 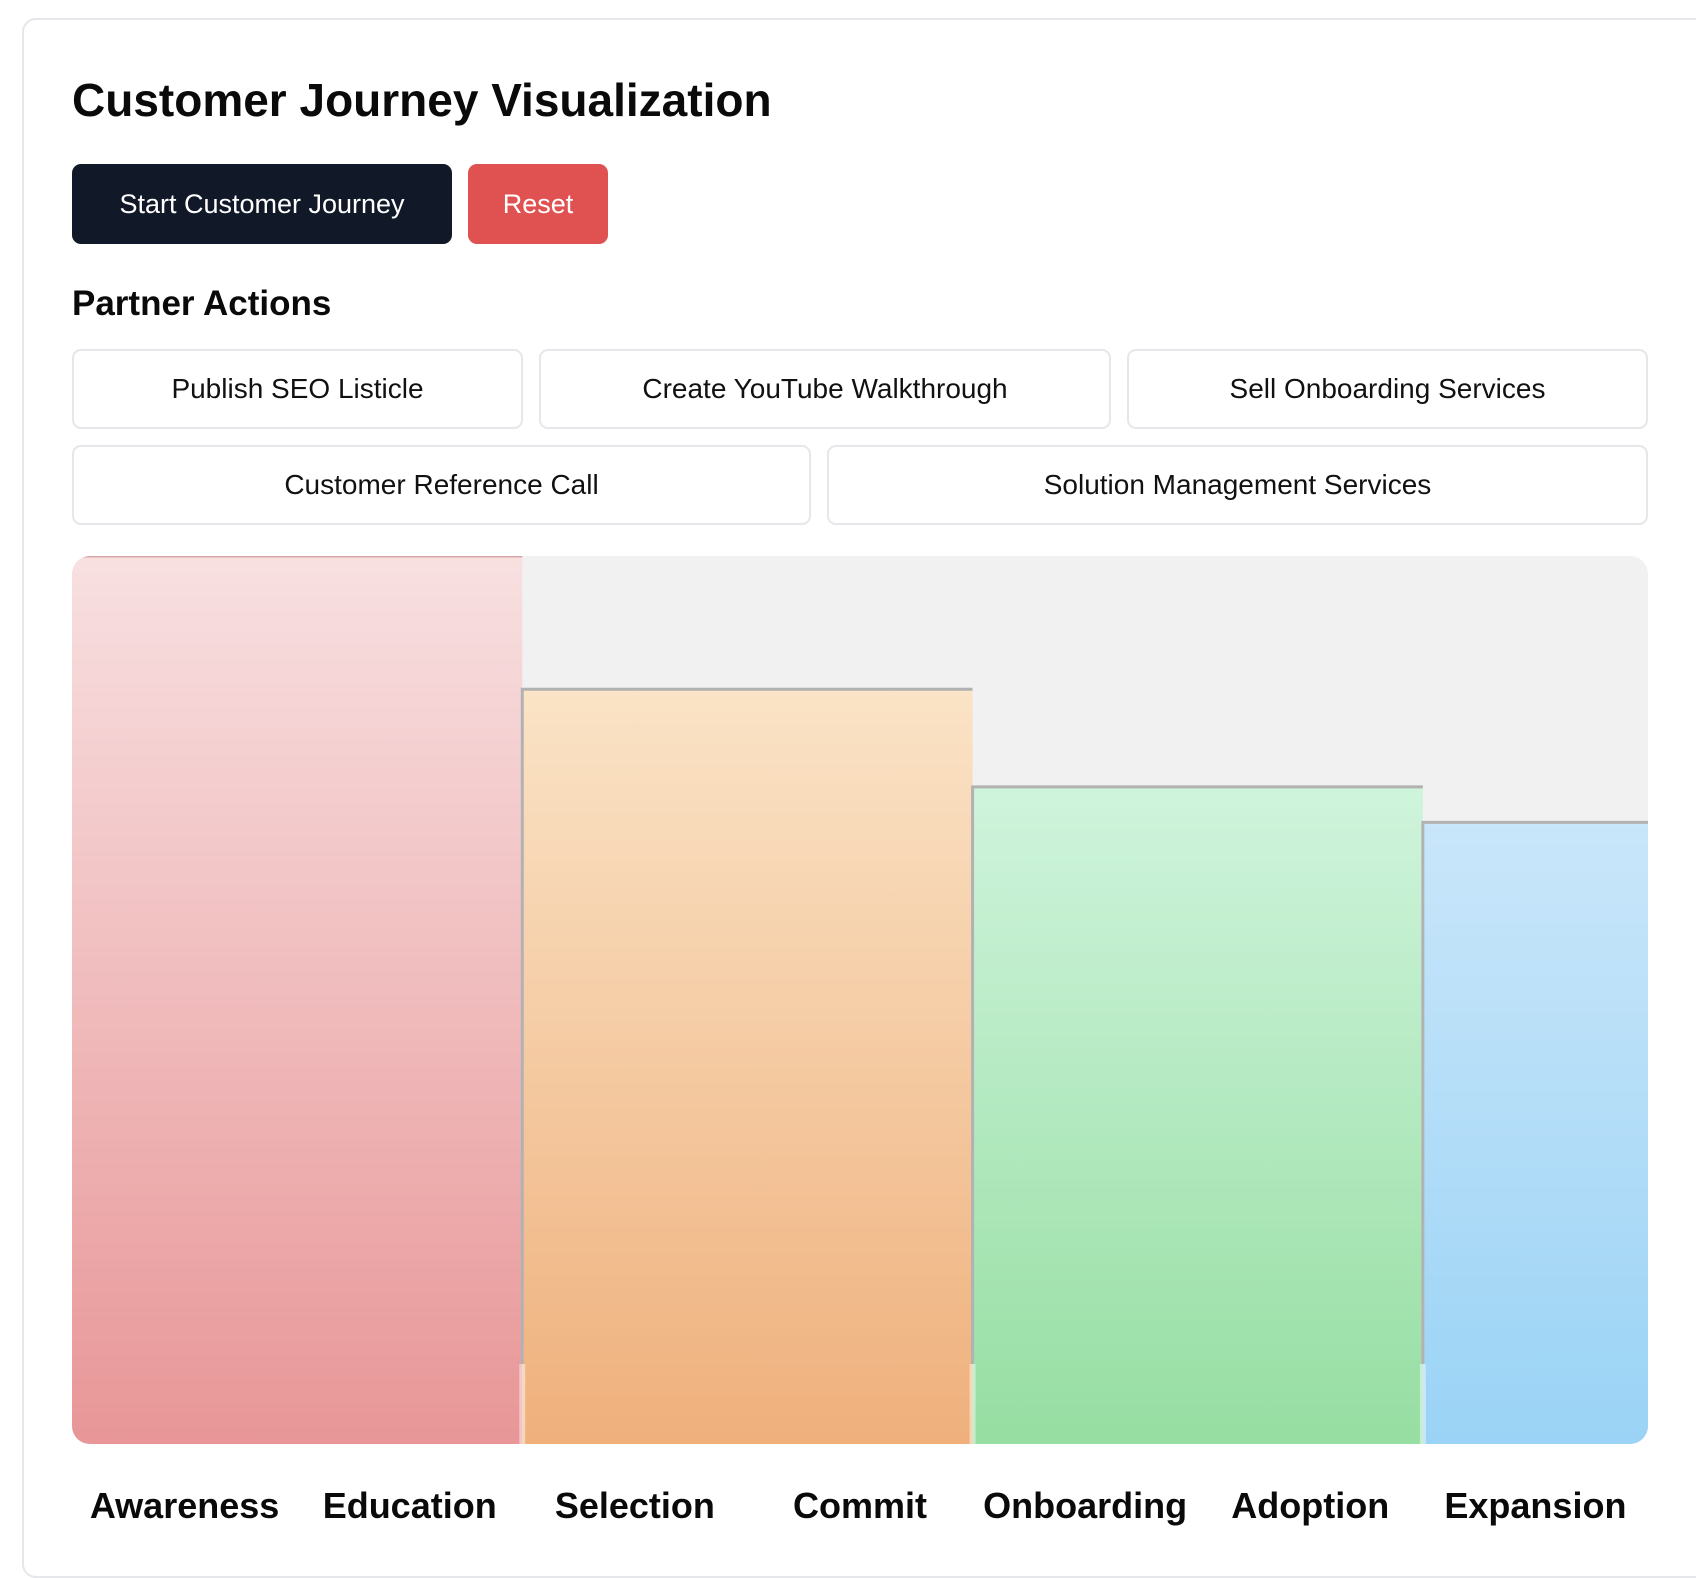 I want to click on stage-label-education: Education, so click(x=409, y=1505).